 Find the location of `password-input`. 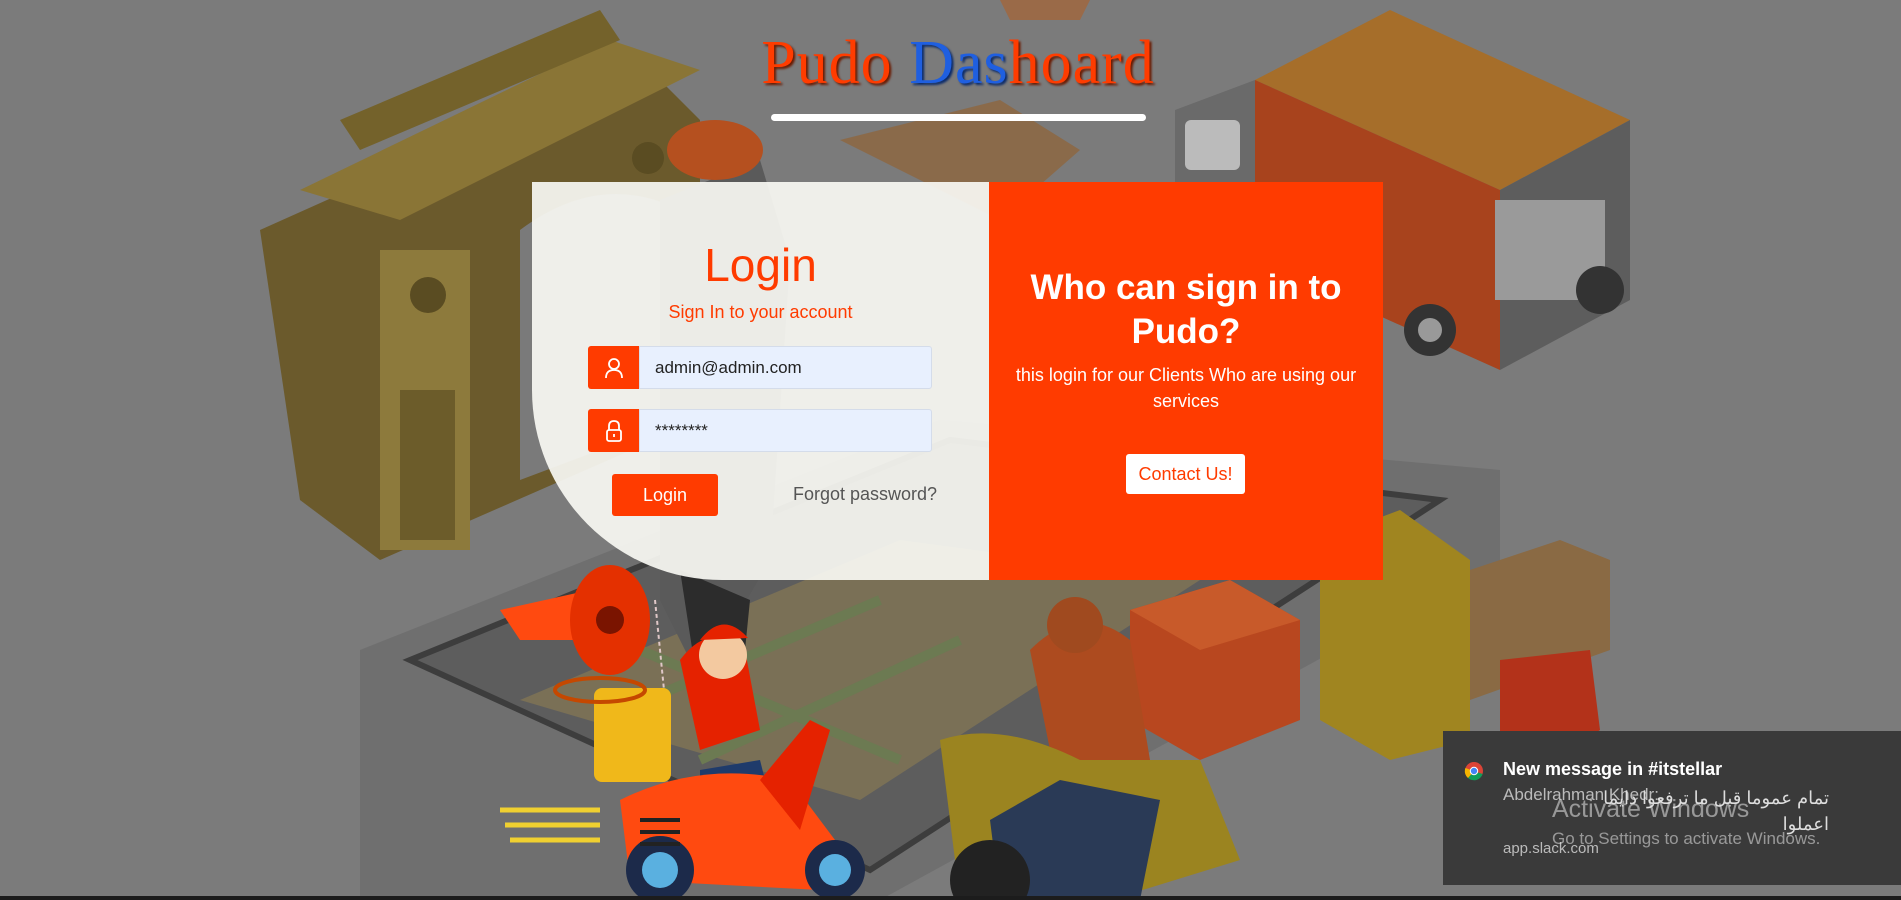

password-input is located at coordinates (785, 430).